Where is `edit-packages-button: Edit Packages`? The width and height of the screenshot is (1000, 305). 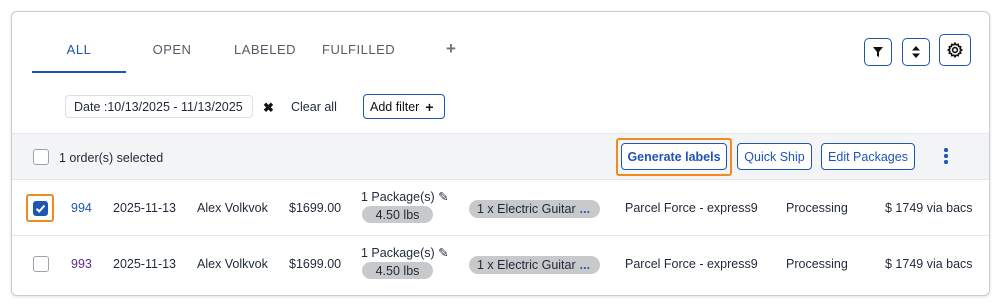 edit-packages-button: Edit Packages is located at coordinates (868, 156).